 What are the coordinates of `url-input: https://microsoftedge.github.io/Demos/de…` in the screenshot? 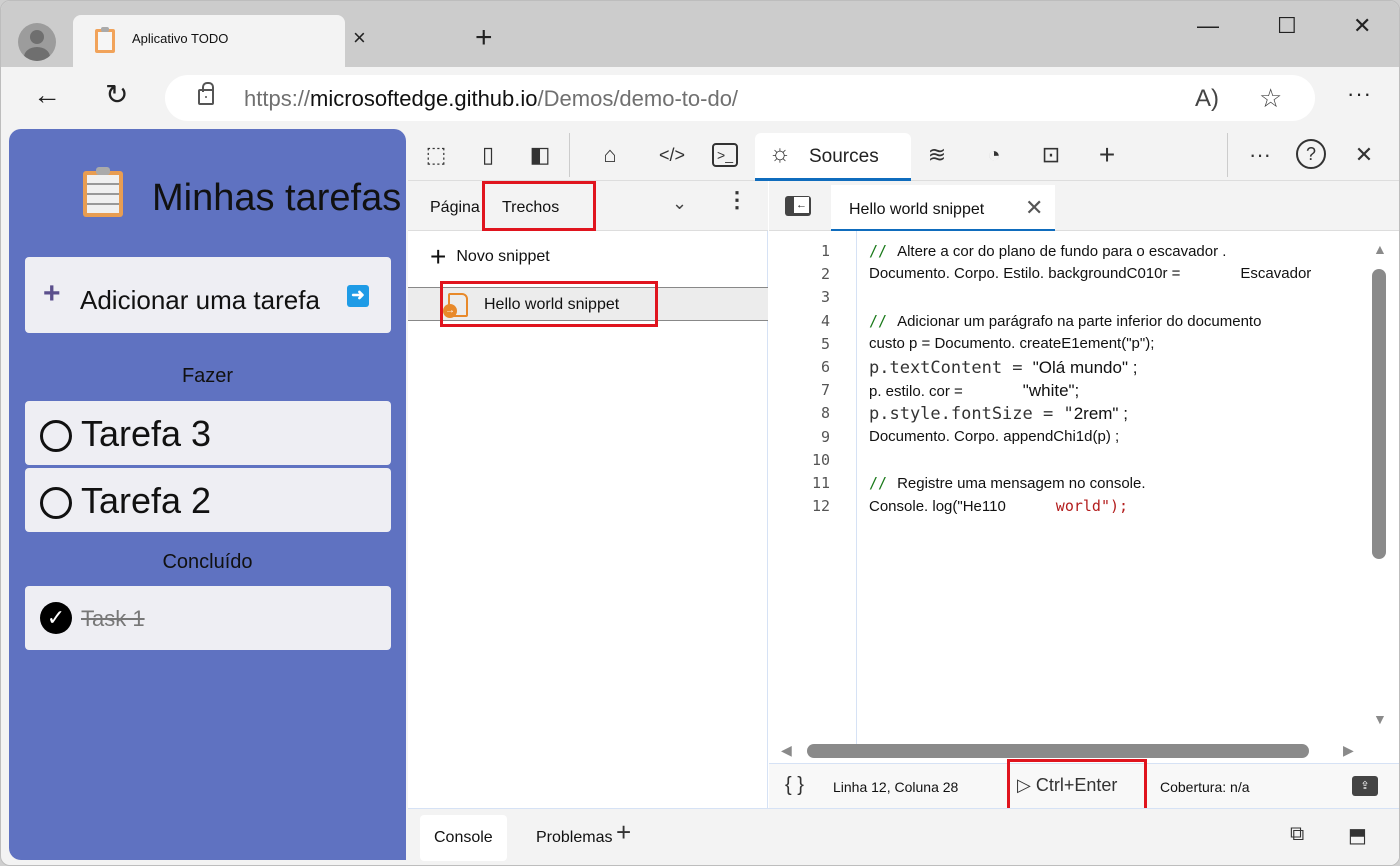 It's located at (740, 98).